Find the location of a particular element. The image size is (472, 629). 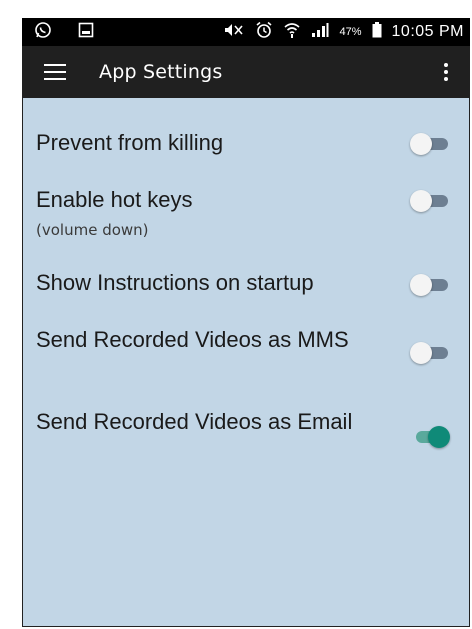

setting-label: Enable hot keys is located at coordinates (114, 199).